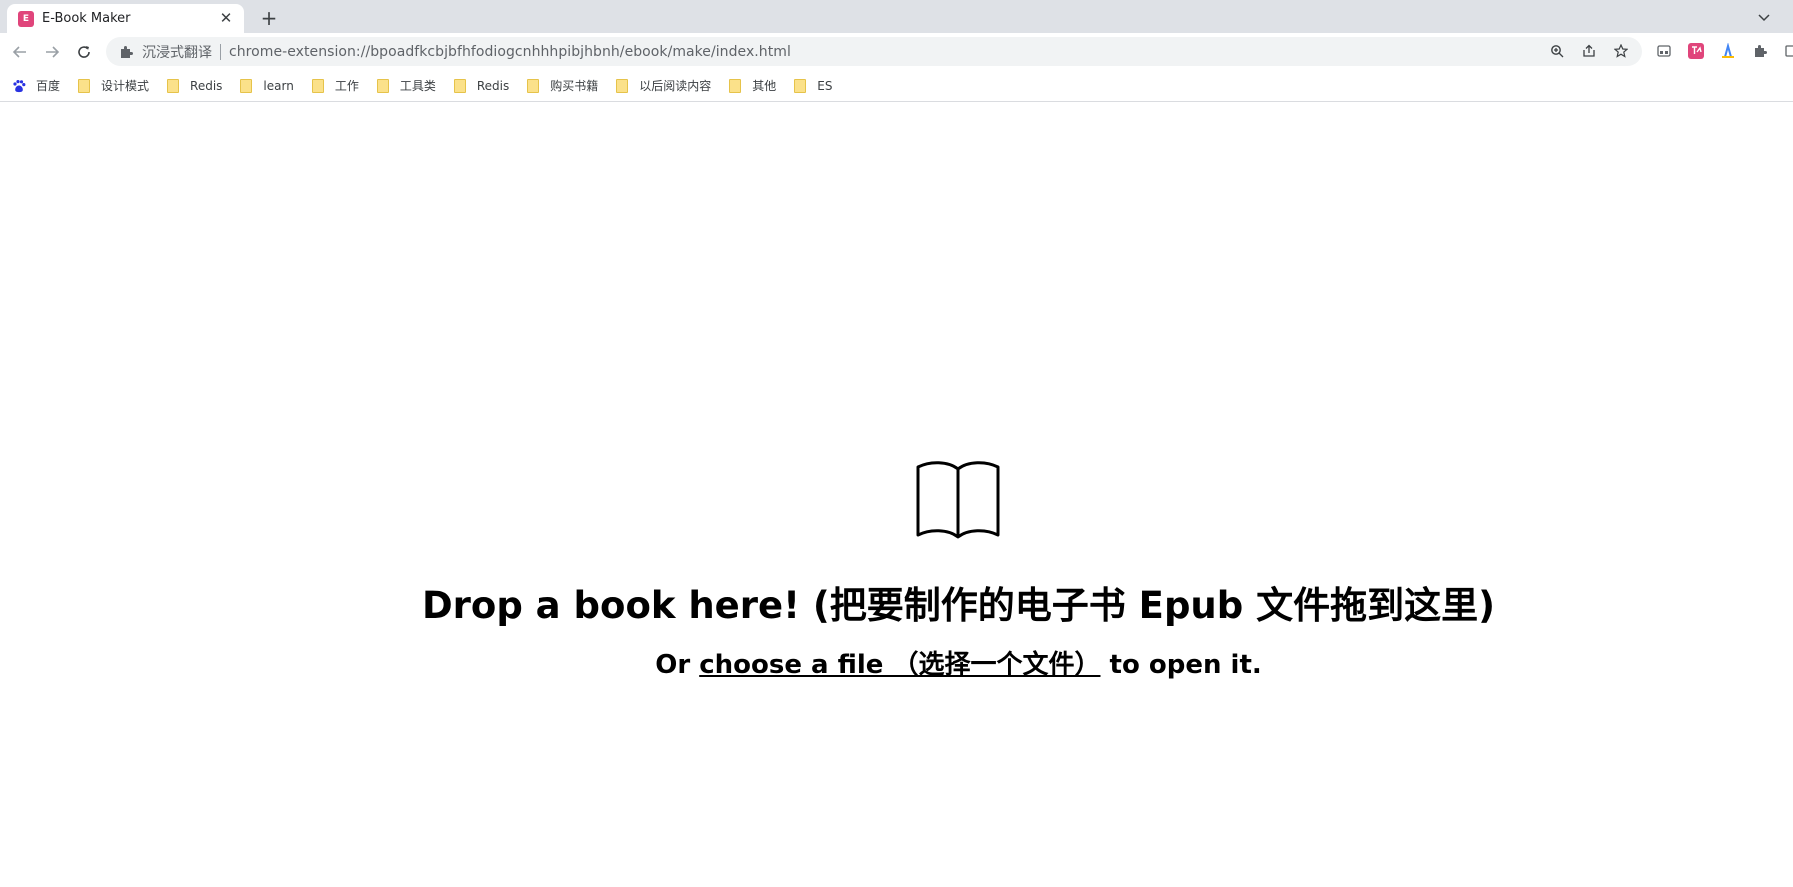  Describe the element at coordinates (1787, 51) in the screenshot. I see `side-panel-icon` at that location.